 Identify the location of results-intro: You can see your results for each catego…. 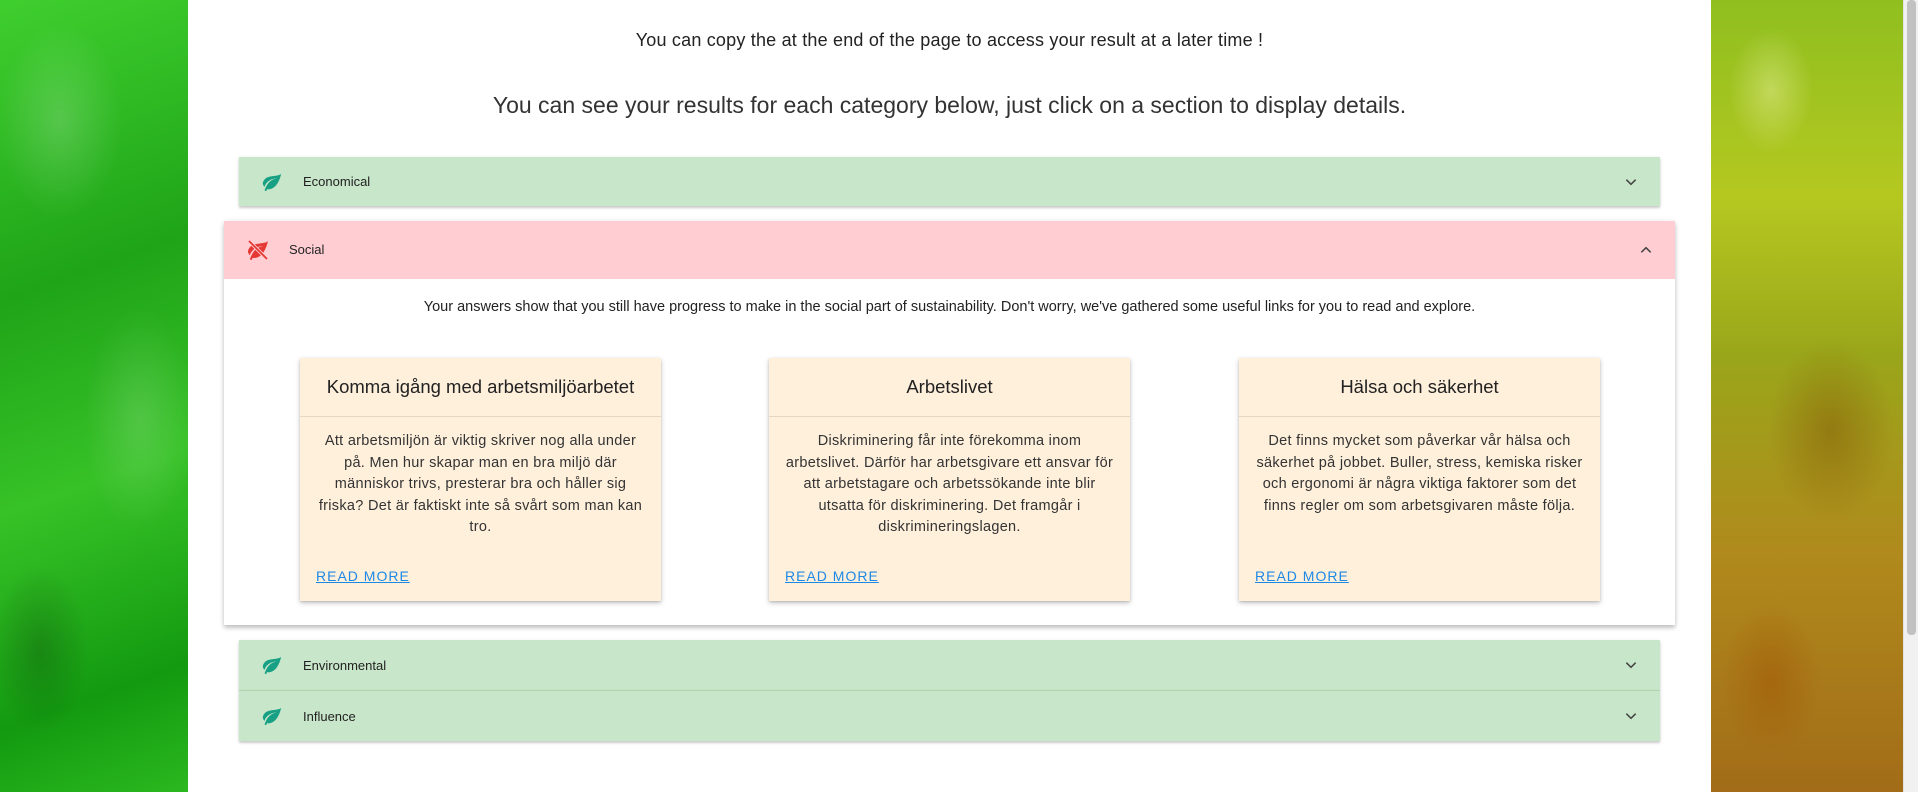
(949, 105).